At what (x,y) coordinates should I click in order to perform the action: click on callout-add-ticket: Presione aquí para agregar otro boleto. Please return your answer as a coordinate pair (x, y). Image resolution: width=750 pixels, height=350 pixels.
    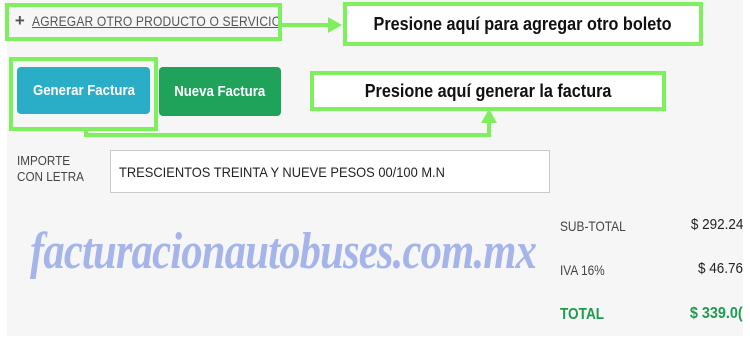
    Looking at the image, I should click on (523, 24).